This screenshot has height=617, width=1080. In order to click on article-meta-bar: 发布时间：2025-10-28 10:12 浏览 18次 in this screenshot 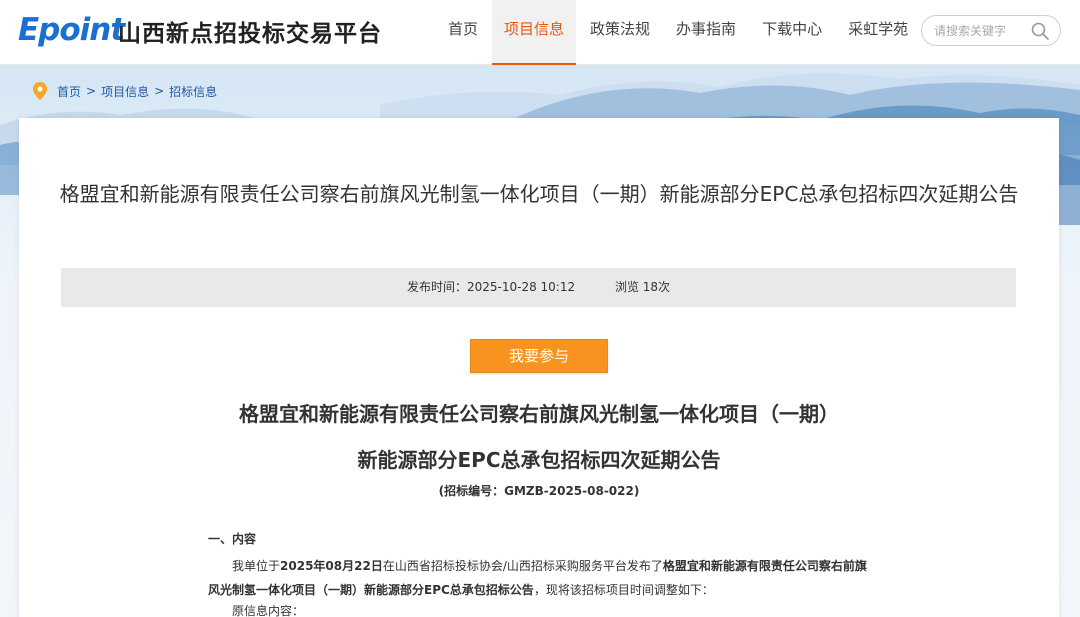, I will do `click(538, 287)`.